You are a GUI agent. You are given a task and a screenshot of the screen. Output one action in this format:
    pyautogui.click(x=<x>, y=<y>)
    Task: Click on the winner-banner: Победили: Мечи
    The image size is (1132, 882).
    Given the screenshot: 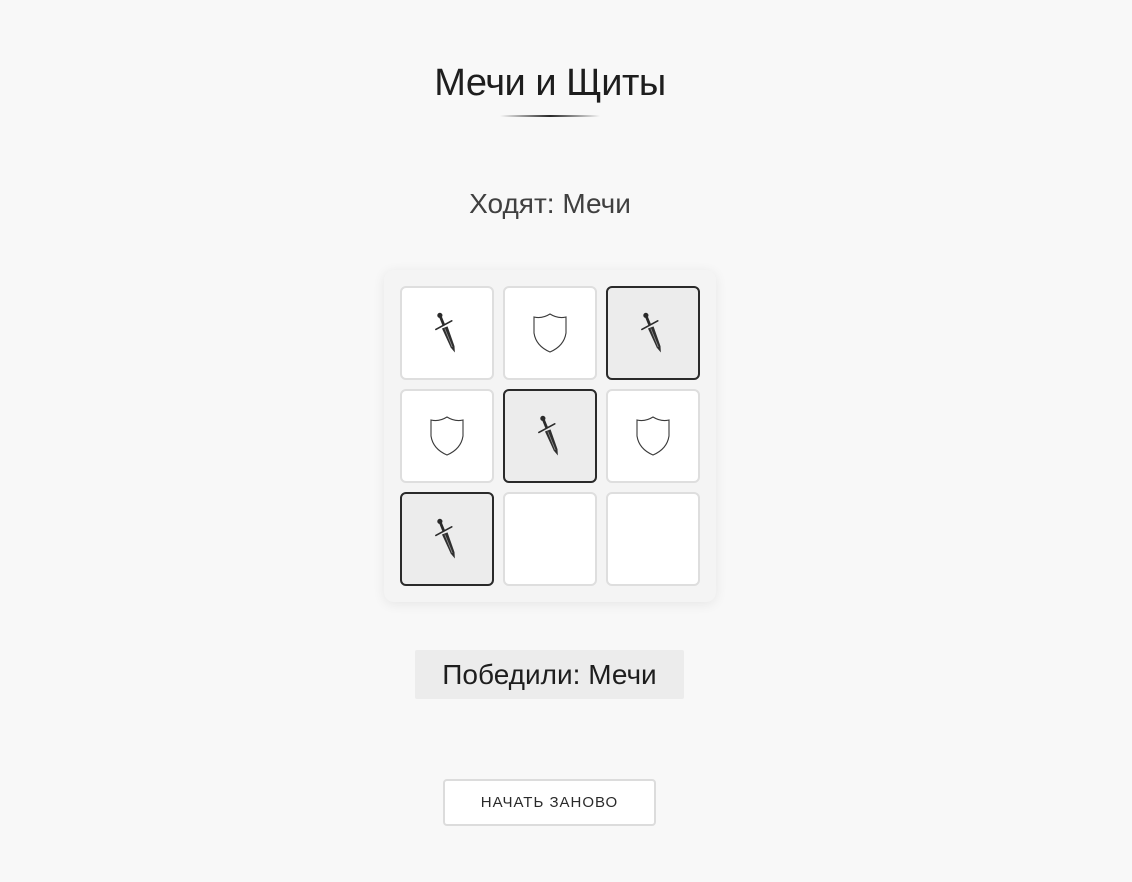 What is the action you would take?
    pyautogui.click(x=549, y=674)
    